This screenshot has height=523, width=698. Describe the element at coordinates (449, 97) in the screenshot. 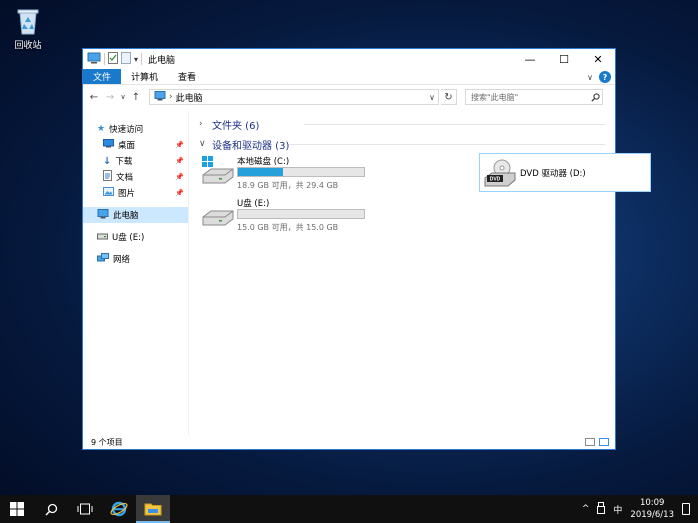

I see `refresh-button: ↻` at that location.